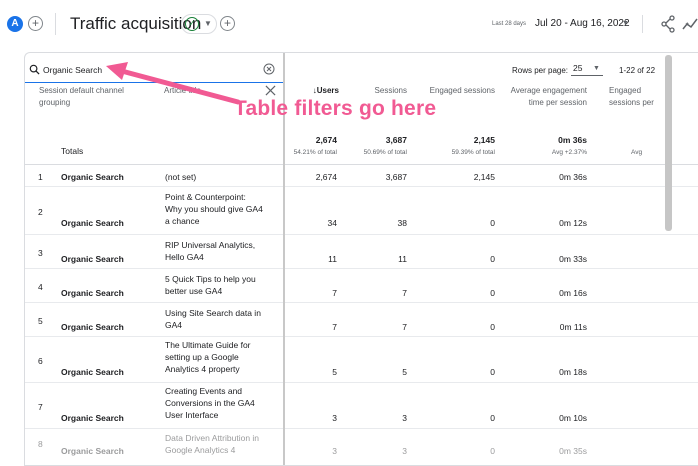 Image resolution: width=698 pixels, height=466 pixels. I want to click on row-sessions: 3,687, so click(396, 177).